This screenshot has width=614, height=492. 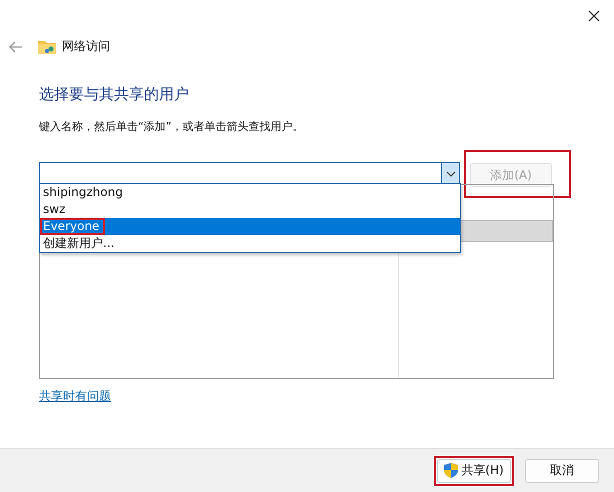 What do you see at coordinates (75, 396) in the screenshot?
I see `help-link: 共享时有问题` at bounding box center [75, 396].